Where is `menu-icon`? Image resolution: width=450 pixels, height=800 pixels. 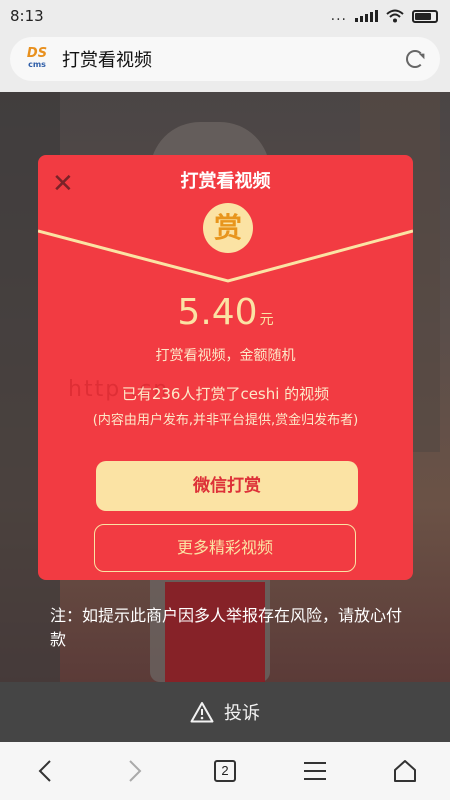 menu-icon is located at coordinates (315, 771).